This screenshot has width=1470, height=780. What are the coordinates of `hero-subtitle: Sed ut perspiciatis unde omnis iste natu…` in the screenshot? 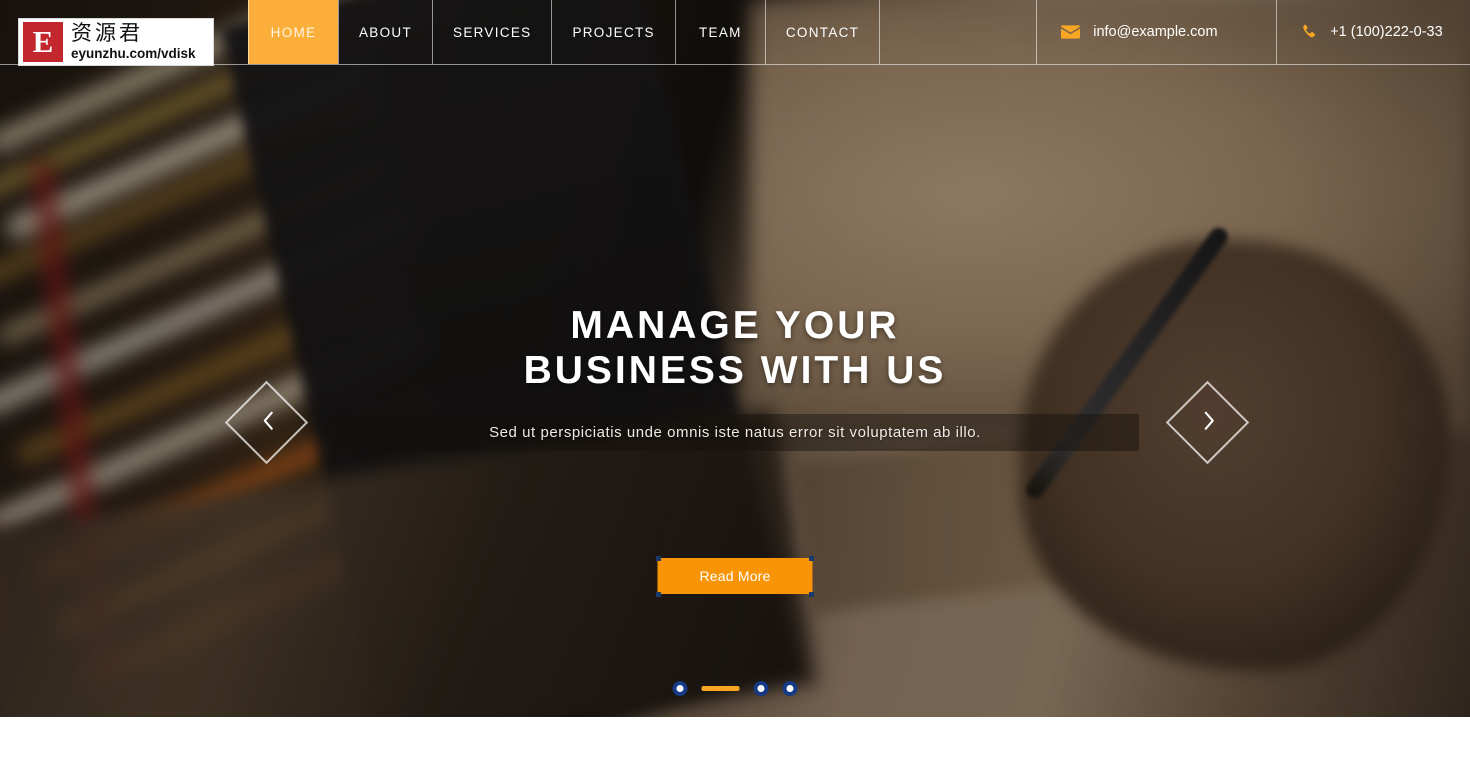 It's located at (735, 432).